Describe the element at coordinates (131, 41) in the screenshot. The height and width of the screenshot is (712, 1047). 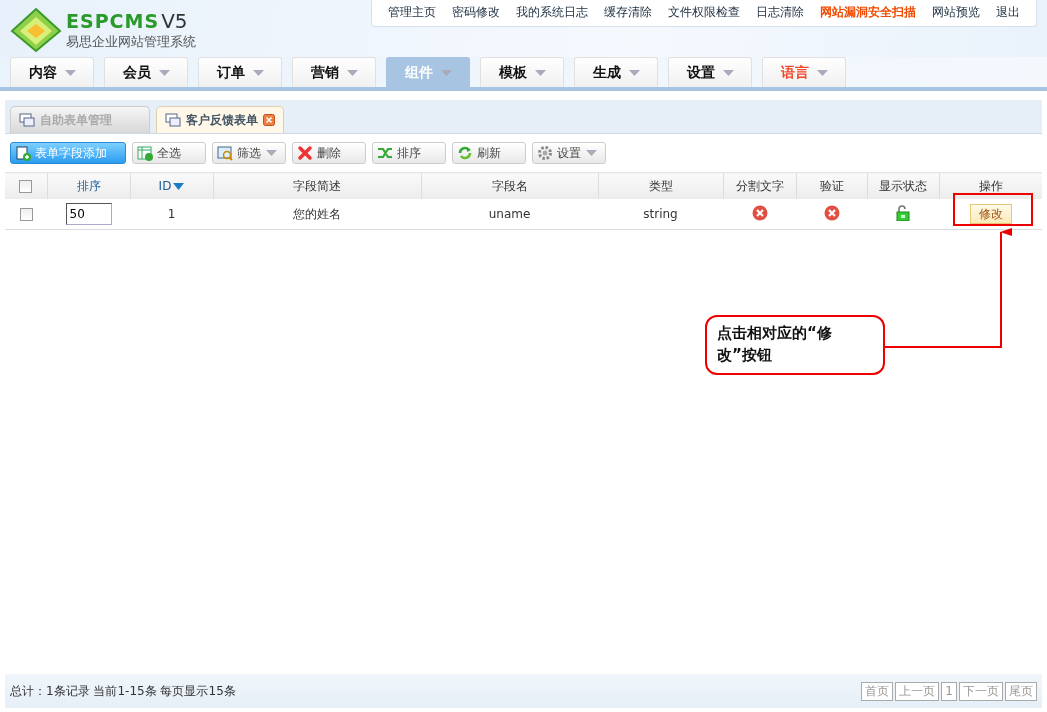
I see `logo-subtitle: 易思企业网站管理系统` at that location.